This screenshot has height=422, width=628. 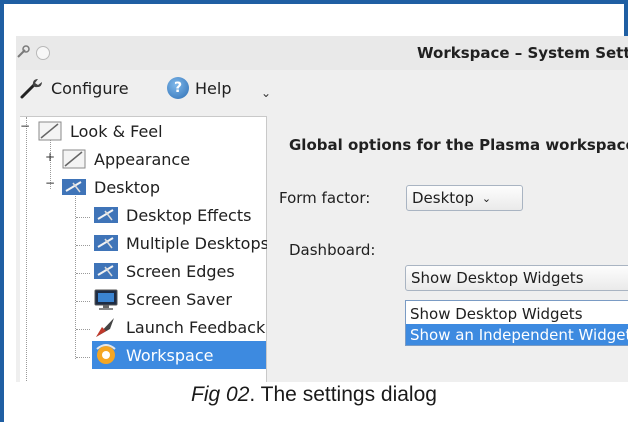 What do you see at coordinates (74, 159) in the screenshot?
I see `appearance-icon` at bounding box center [74, 159].